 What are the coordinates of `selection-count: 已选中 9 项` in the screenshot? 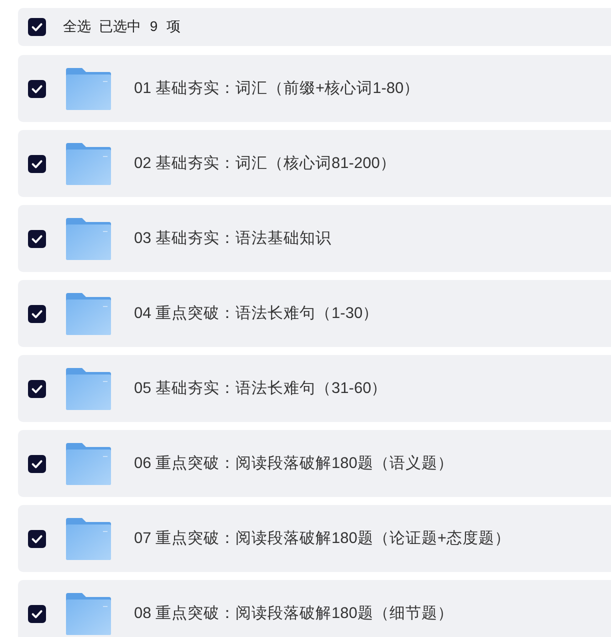 It's located at (140, 27).